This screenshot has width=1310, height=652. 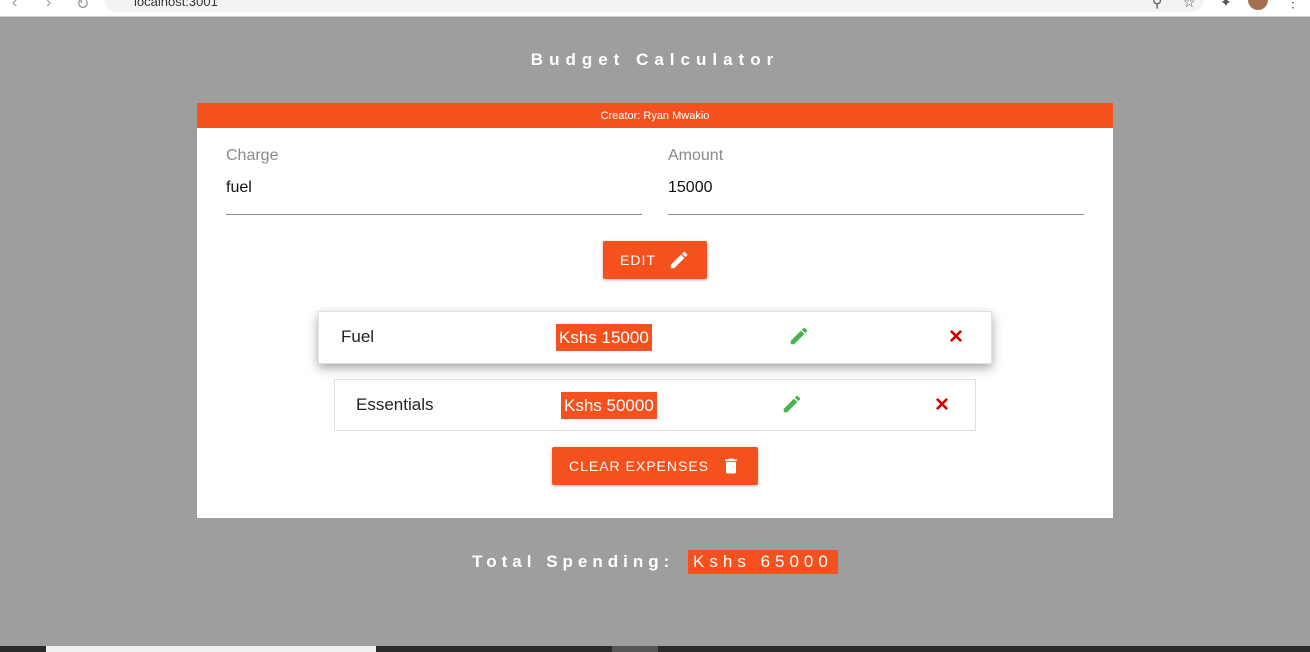 I want to click on amount-field: Amount 15000, so click(x=876, y=181).